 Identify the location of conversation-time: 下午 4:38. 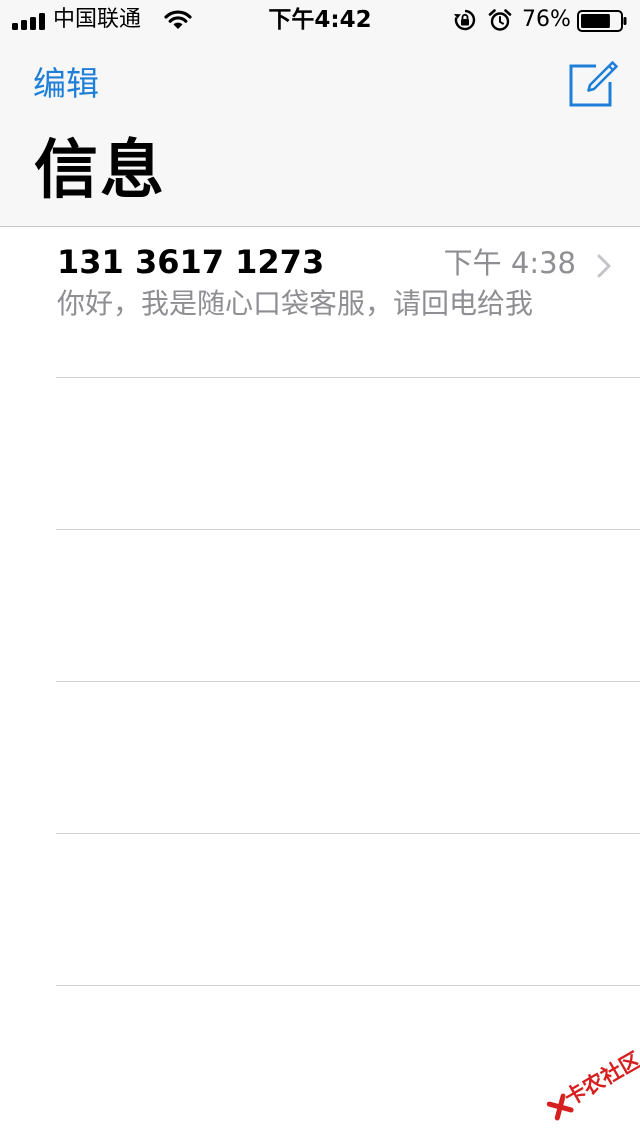
(509, 263).